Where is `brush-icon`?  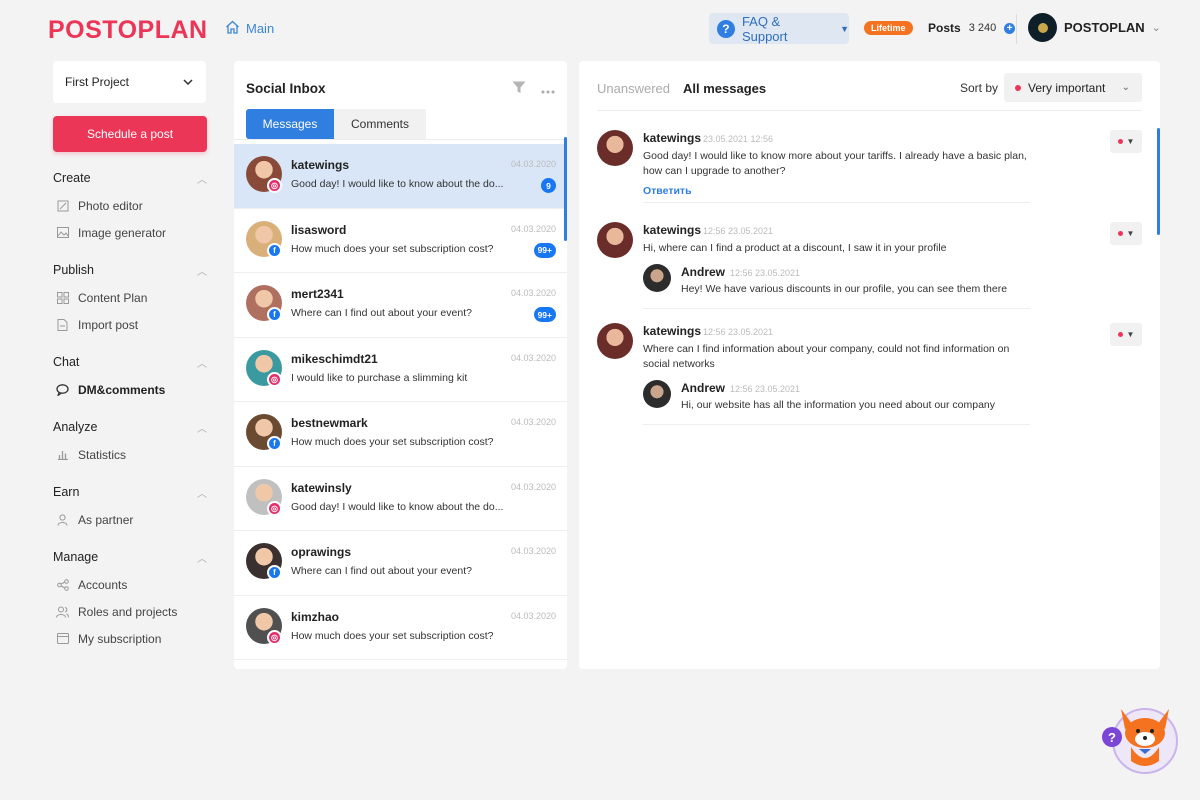 brush-icon is located at coordinates (62, 206).